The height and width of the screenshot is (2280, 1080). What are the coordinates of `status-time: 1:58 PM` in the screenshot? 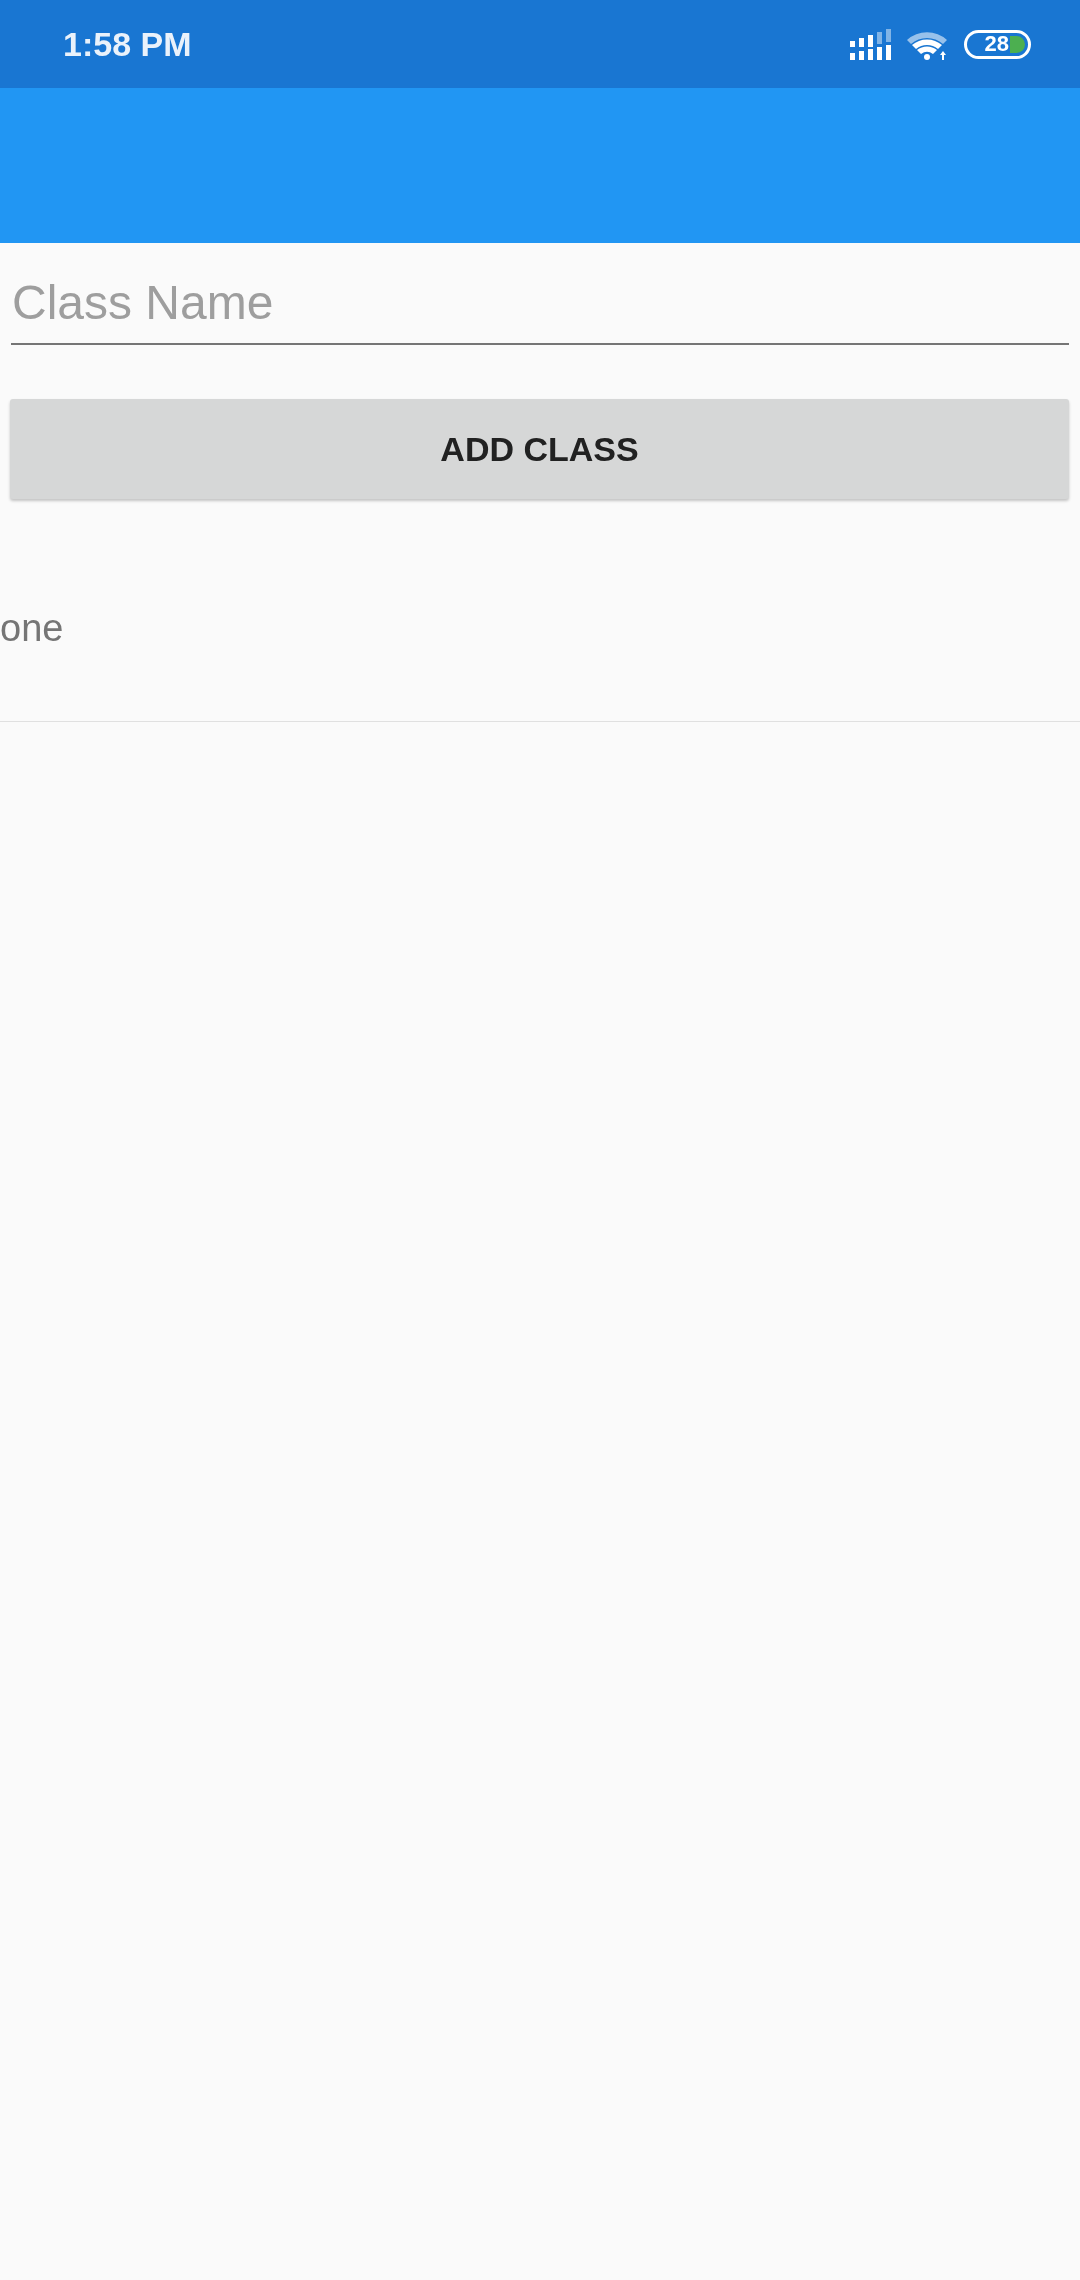 It's located at (127, 44).